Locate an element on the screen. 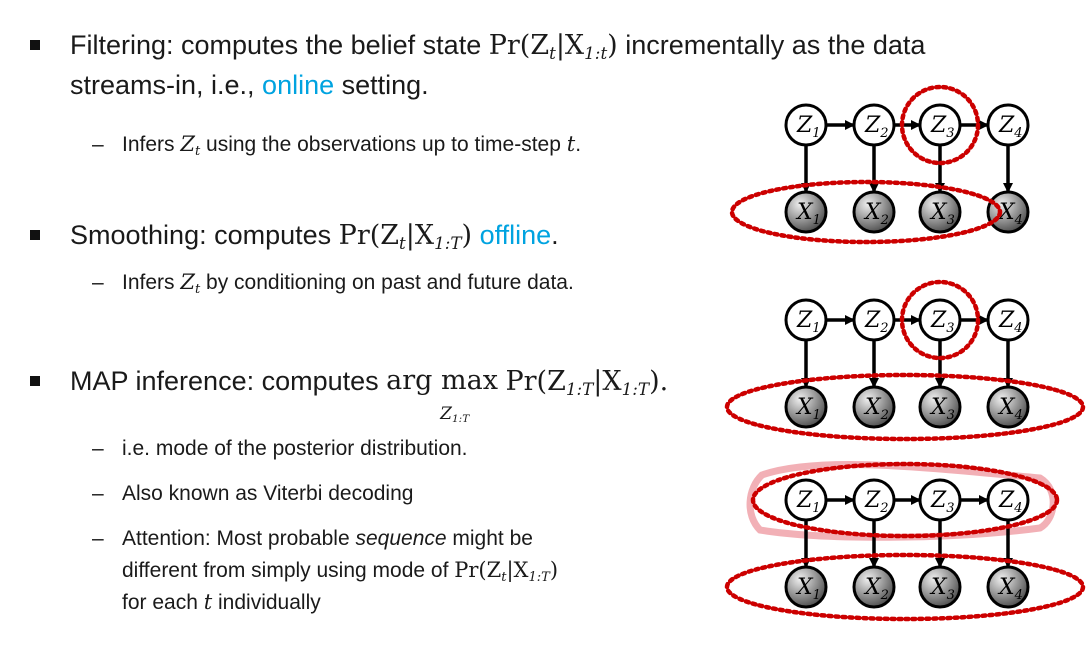 The image size is (1087, 654). diagram-2-evidence-ellipse is located at coordinates (905, 407).